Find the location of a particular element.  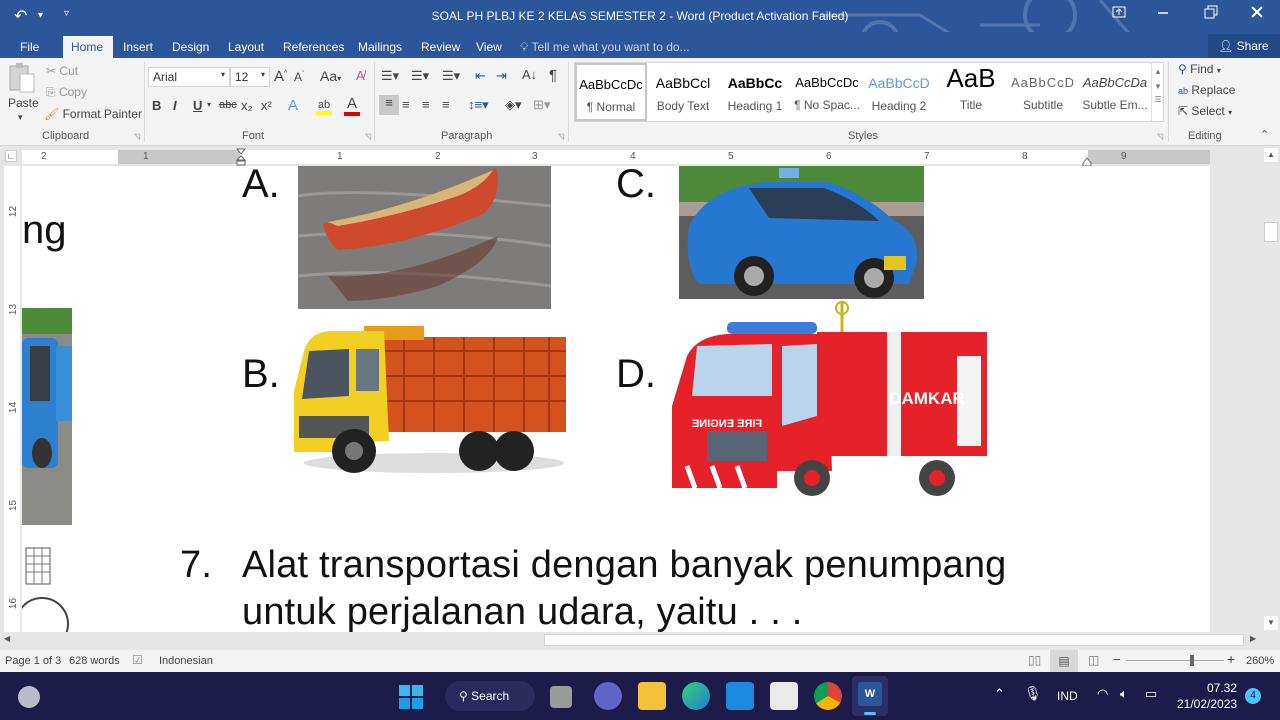

highlight-button: ab is located at coordinates (324, 105).